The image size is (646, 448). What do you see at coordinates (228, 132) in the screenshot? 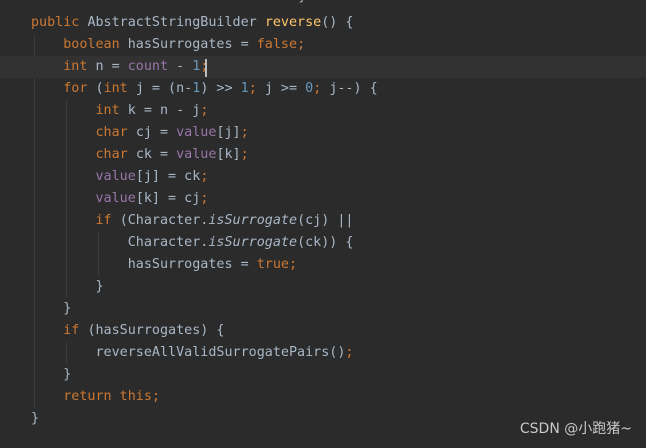
I see `code-token: [j]` at bounding box center [228, 132].